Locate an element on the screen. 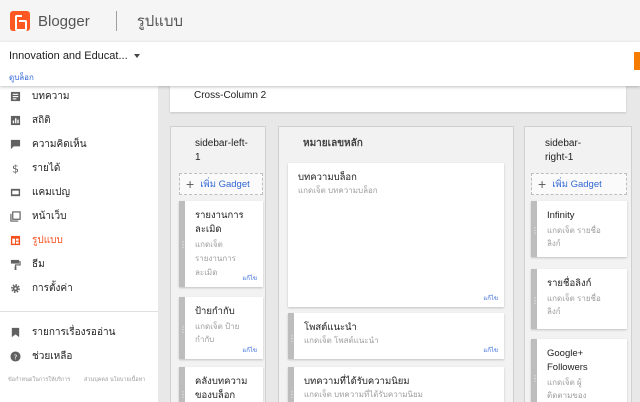 The height and width of the screenshot is (402, 640). sidebar-item-label: ช่วยเหลือ is located at coordinates (52, 356).